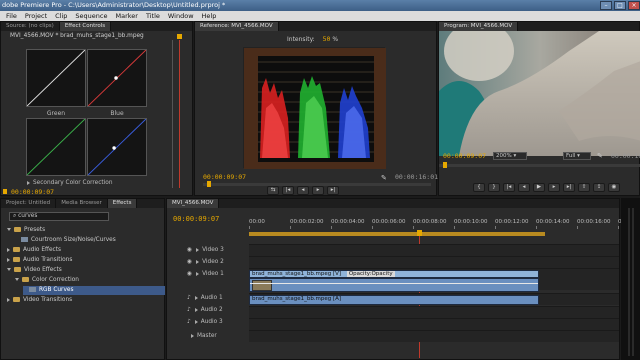 This screenshot has height=360, width=640. Describe the element at coordinates (85, 26) in the screenshot. I see `tab-effect-controls: Effect Controls` at that location.